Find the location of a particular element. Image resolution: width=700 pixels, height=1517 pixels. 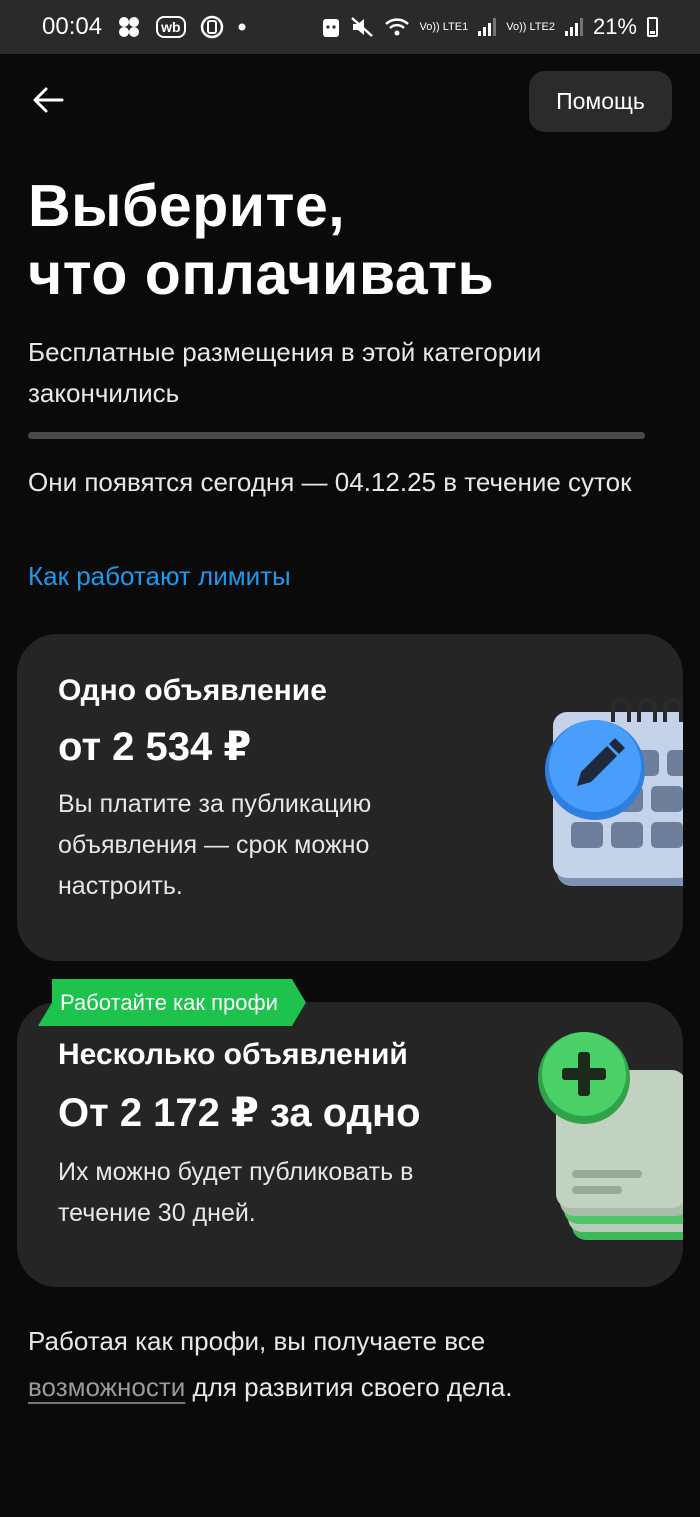

dot-icon is located at coordinates (242, 27).